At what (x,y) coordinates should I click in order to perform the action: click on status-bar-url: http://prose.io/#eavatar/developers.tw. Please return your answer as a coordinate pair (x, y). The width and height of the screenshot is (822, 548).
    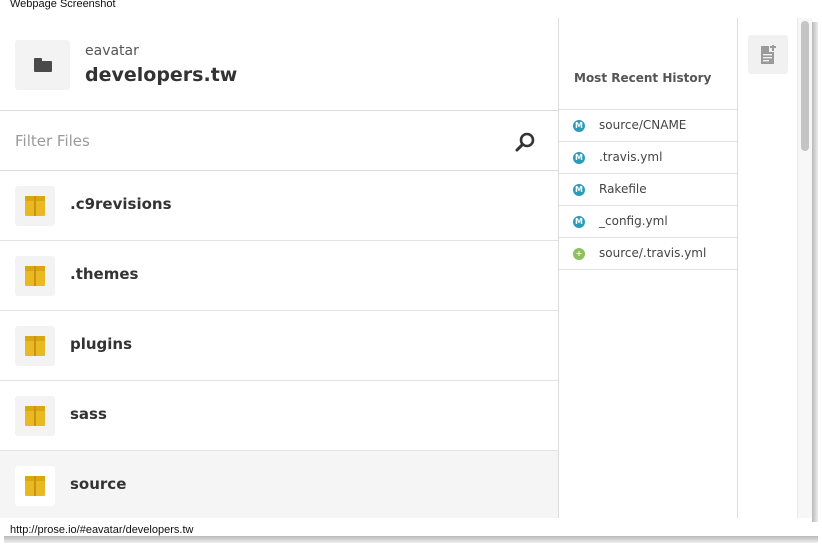
    Looking at the image, I should click on (102, 530).